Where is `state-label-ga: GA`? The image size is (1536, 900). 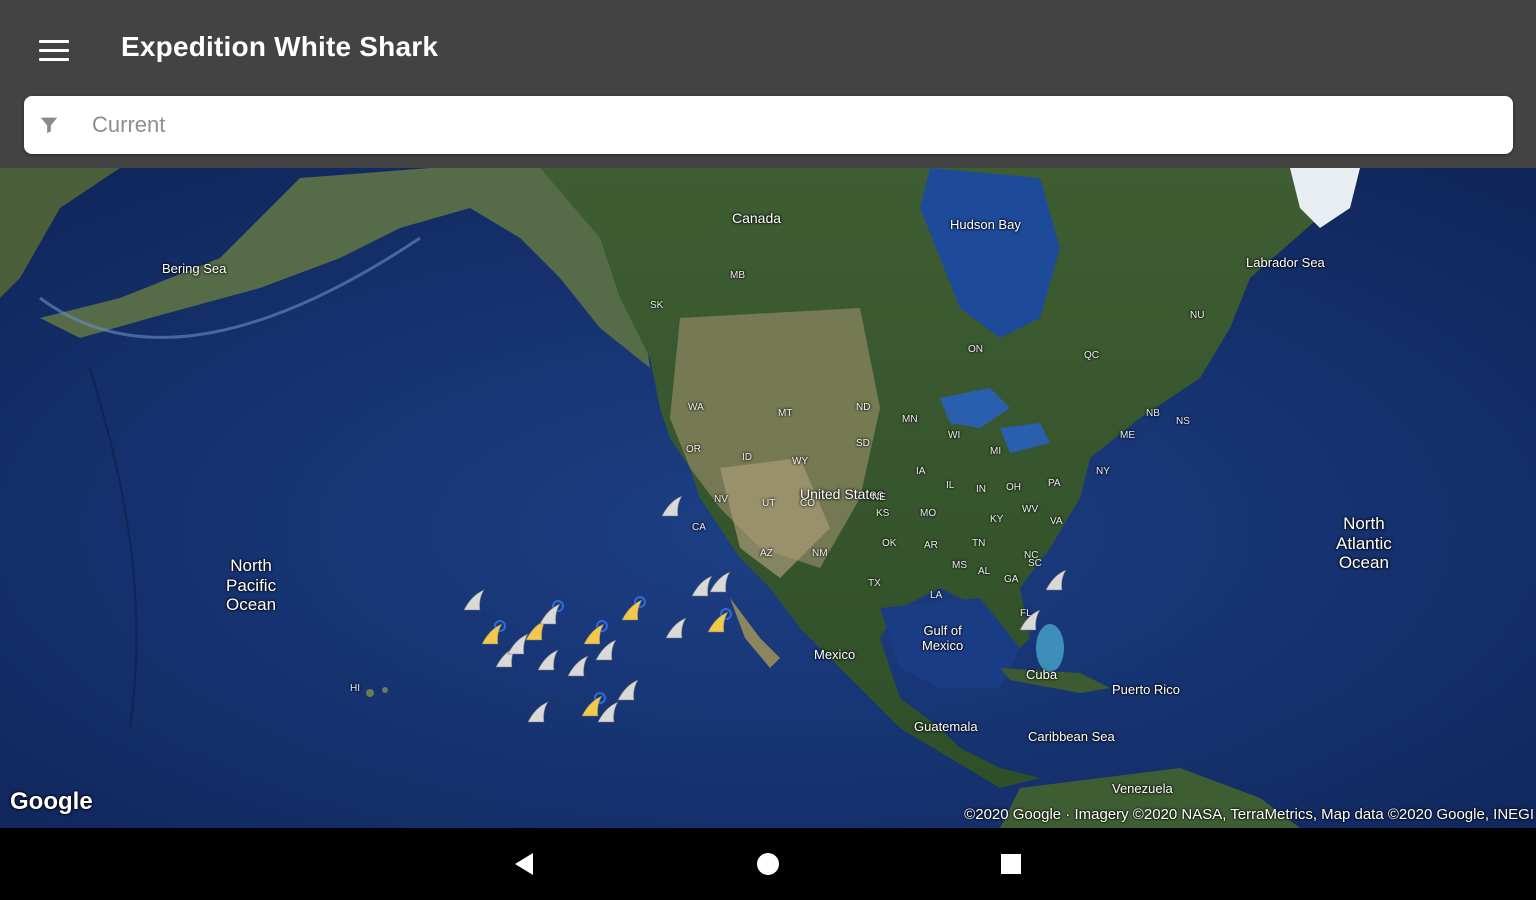 state-label-ga: GA is located at coordinates (1011, 579).